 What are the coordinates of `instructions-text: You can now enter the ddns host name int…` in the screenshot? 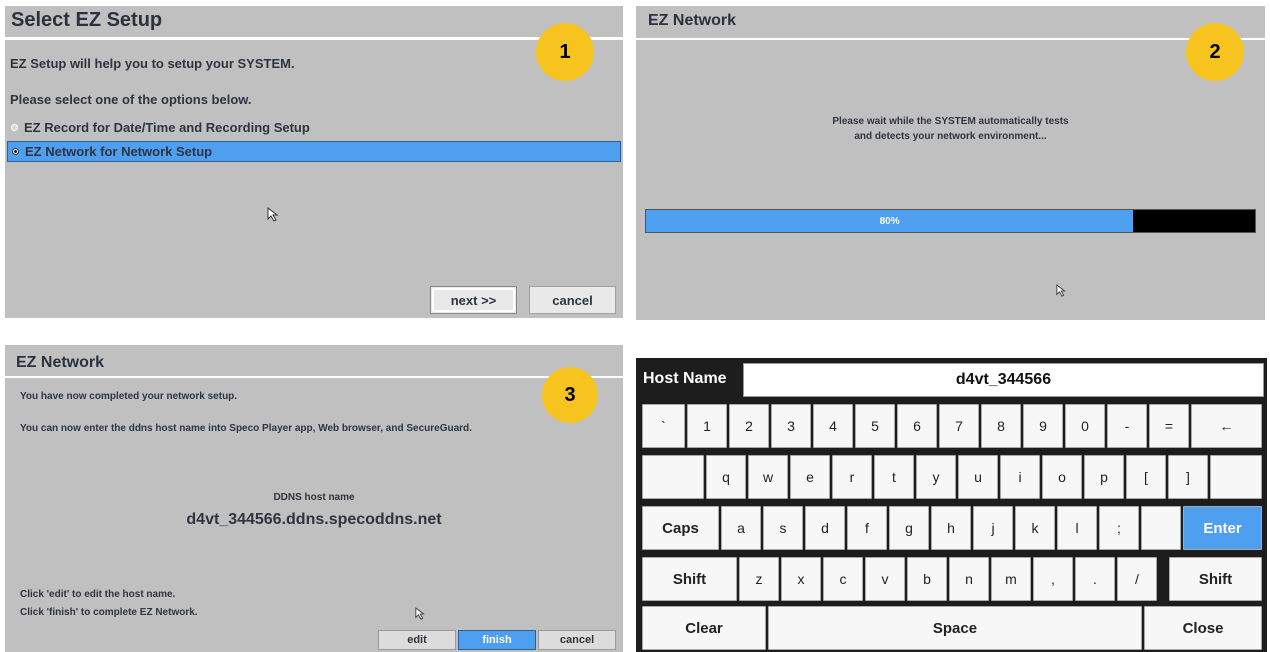 It's located at (246, 428).